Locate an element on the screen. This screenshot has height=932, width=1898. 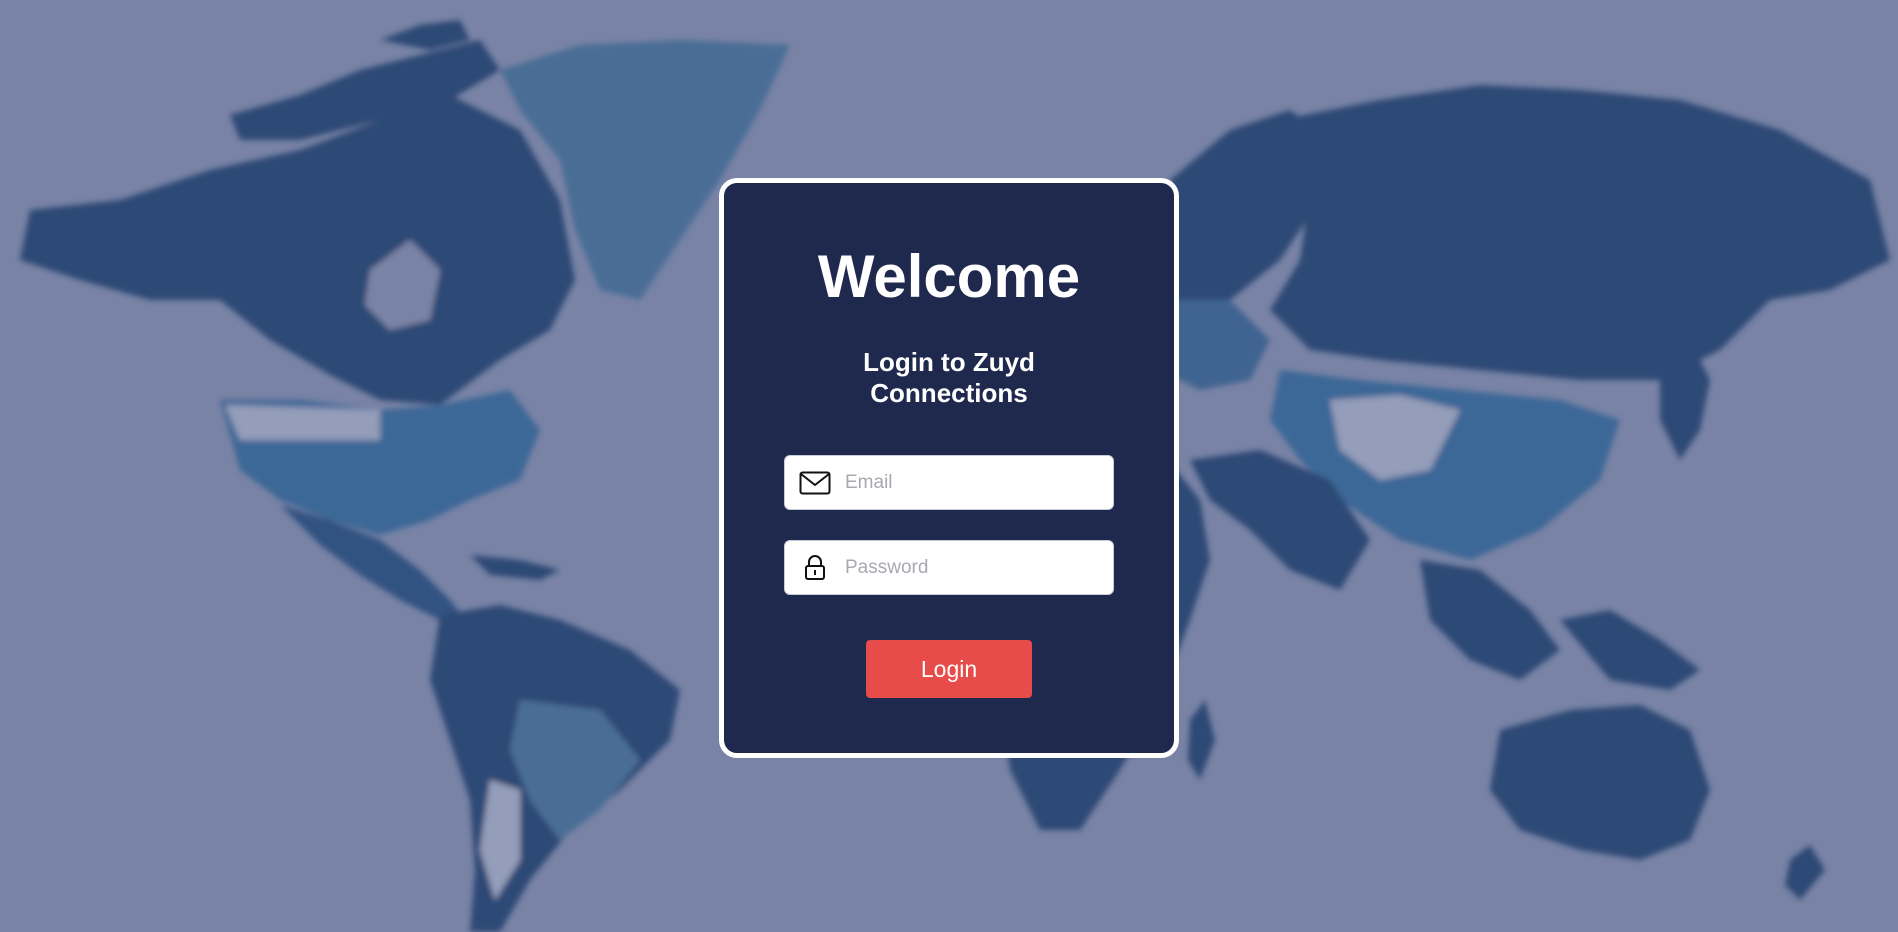
email-input is located at coordinates (970, 482).